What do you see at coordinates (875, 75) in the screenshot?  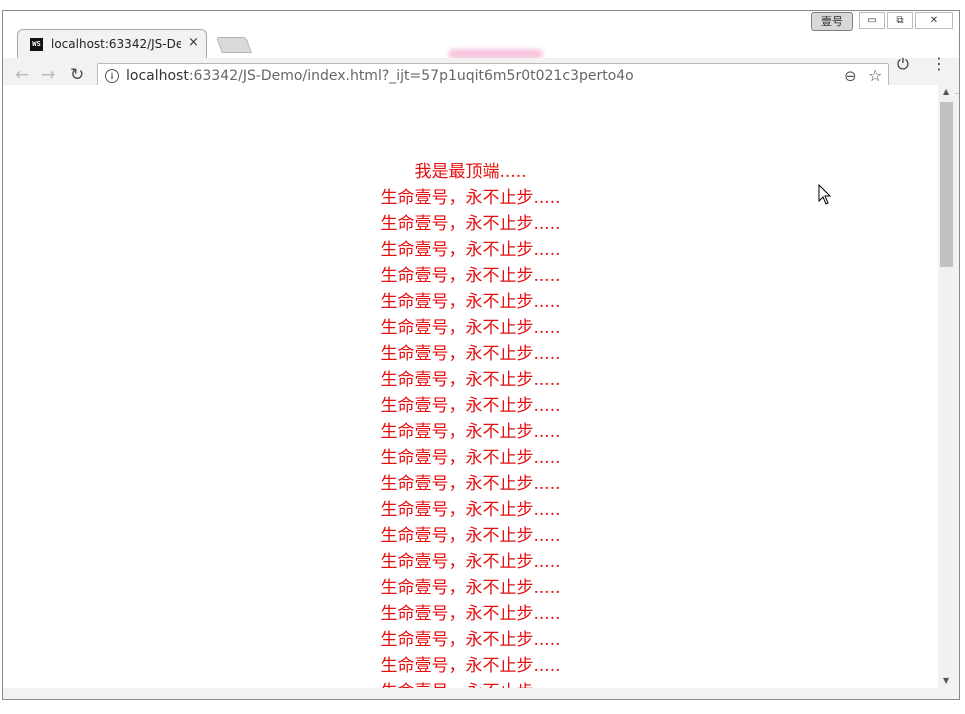 I see `bookmark-star-icon: ☆` at bounding box center [875, 75].